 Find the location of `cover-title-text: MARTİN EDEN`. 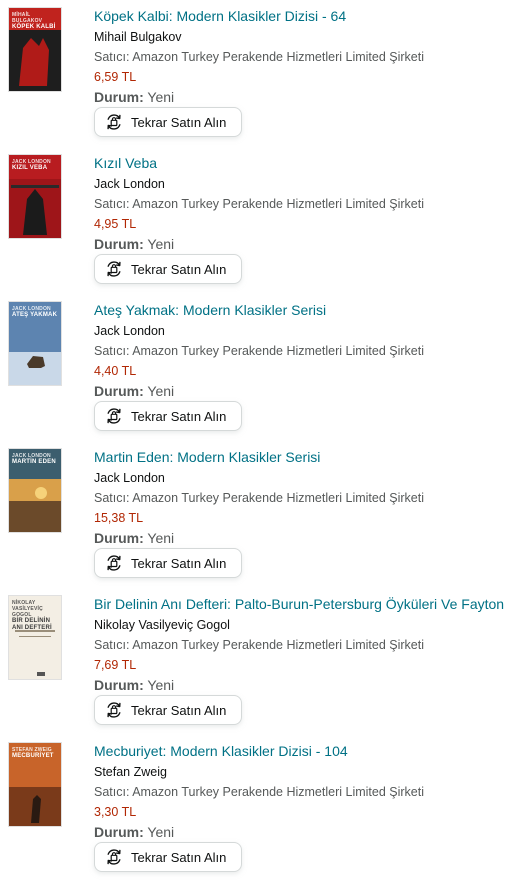

cover-title-text: MARTİN EDEN is located at coordinates (34, 462).